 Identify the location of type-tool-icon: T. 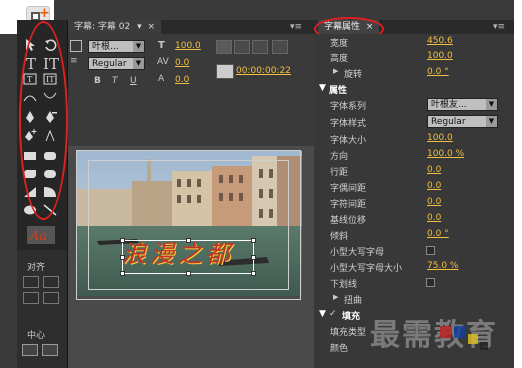
(31, 64).